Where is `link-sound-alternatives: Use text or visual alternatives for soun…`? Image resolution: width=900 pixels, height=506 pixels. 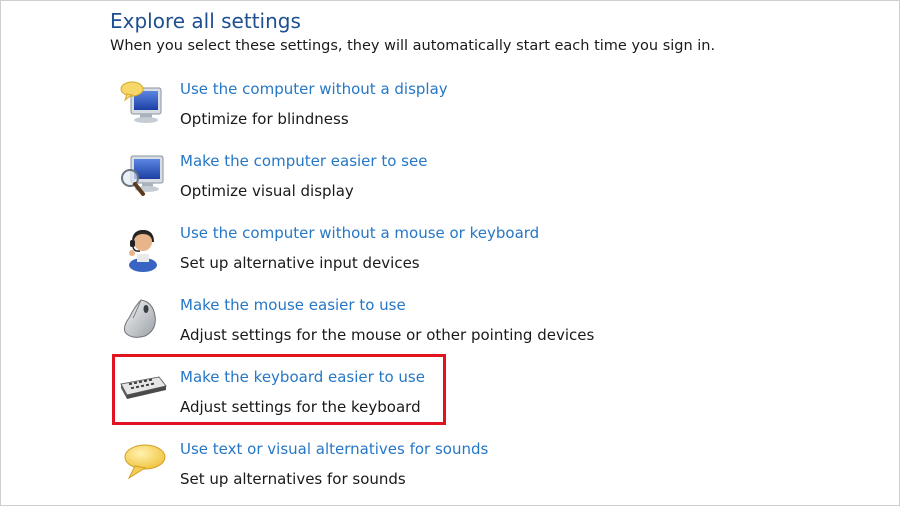
link-sound-alternatives: Use text or visual alternatives for soun… is located at coordinates (334, 449).